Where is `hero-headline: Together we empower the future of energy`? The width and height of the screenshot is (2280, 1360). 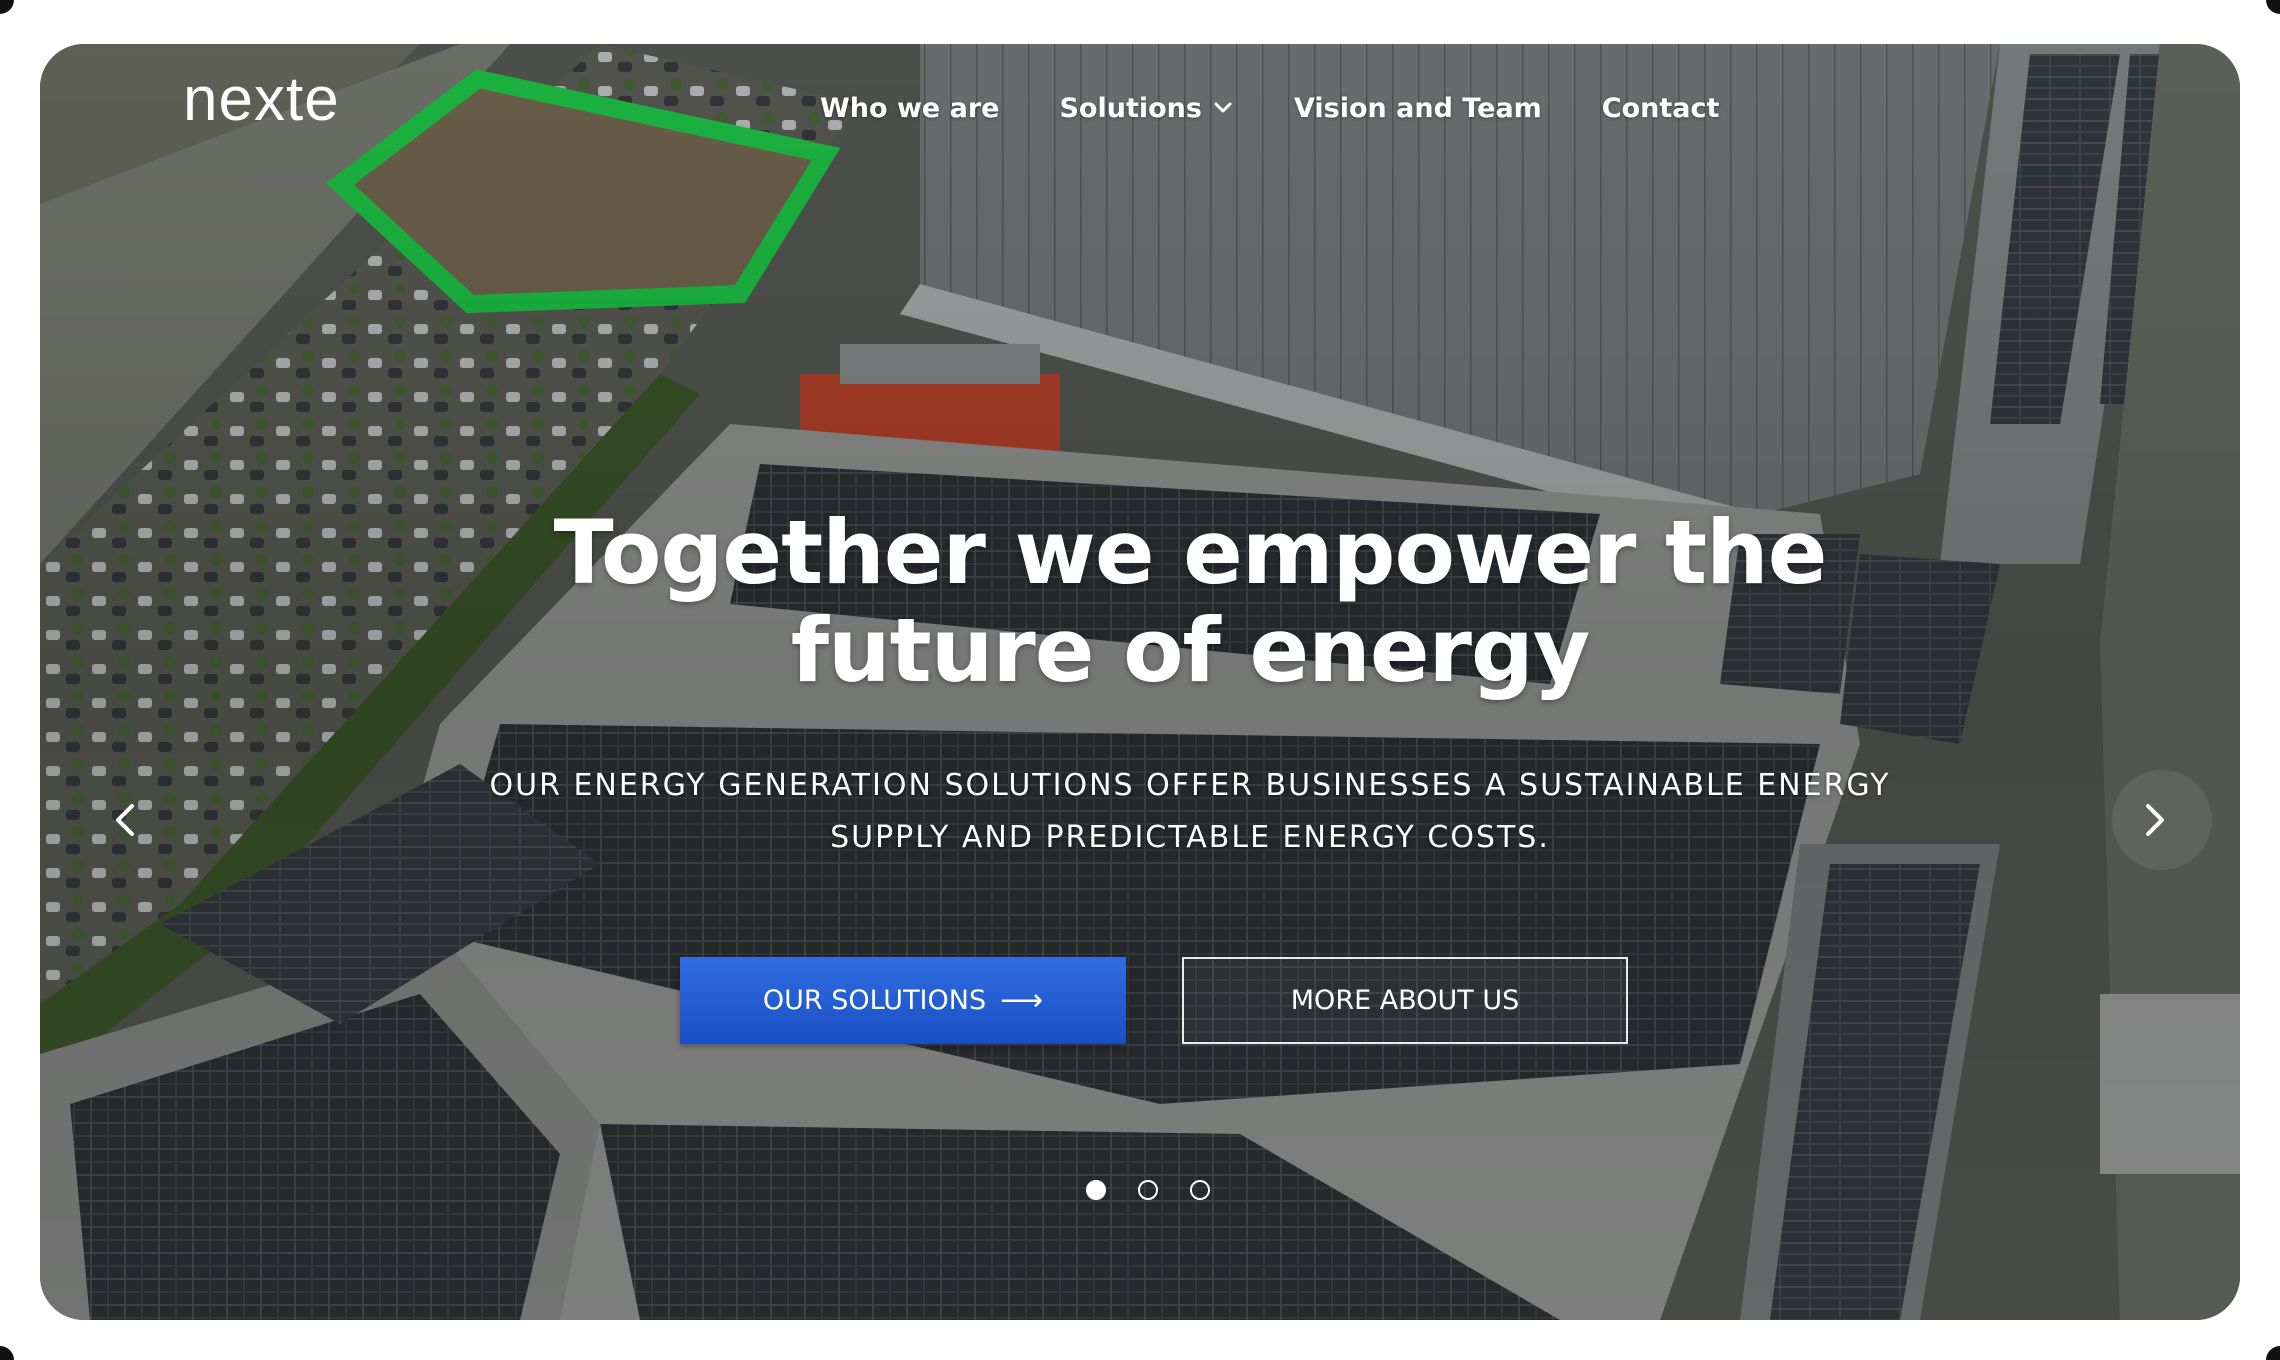 hero-headline: Together we empower the future of energy is located at coordinates (1190, 602).